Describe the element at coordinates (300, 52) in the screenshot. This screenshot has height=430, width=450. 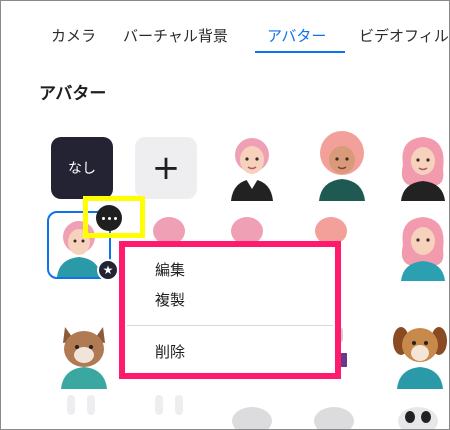
I see `active-tab-indicator` at that location.